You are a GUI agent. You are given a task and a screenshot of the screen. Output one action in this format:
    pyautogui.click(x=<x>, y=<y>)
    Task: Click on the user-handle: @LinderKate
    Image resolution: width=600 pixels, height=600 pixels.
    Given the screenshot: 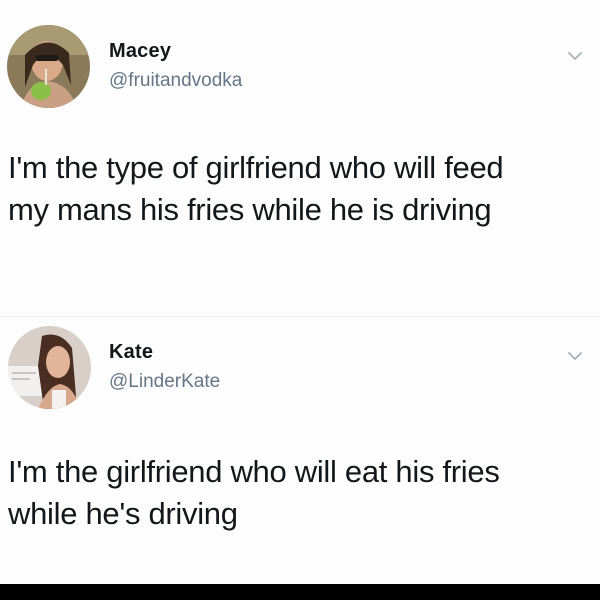 What is the action you would take?
    pyautogui.click(x=164, y=382)
    